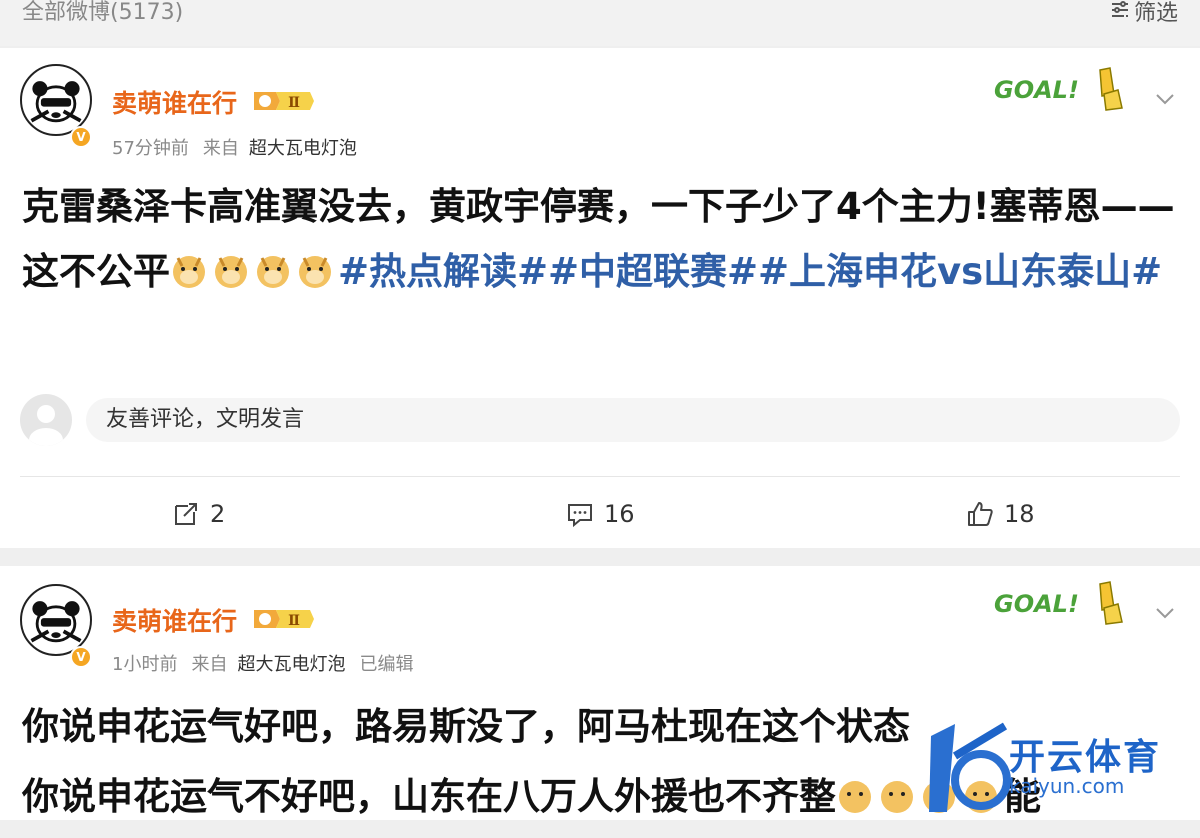 This screenshot has height=838, width=1200. I want to click on edited-label: 已编辑, so click(386, 664).